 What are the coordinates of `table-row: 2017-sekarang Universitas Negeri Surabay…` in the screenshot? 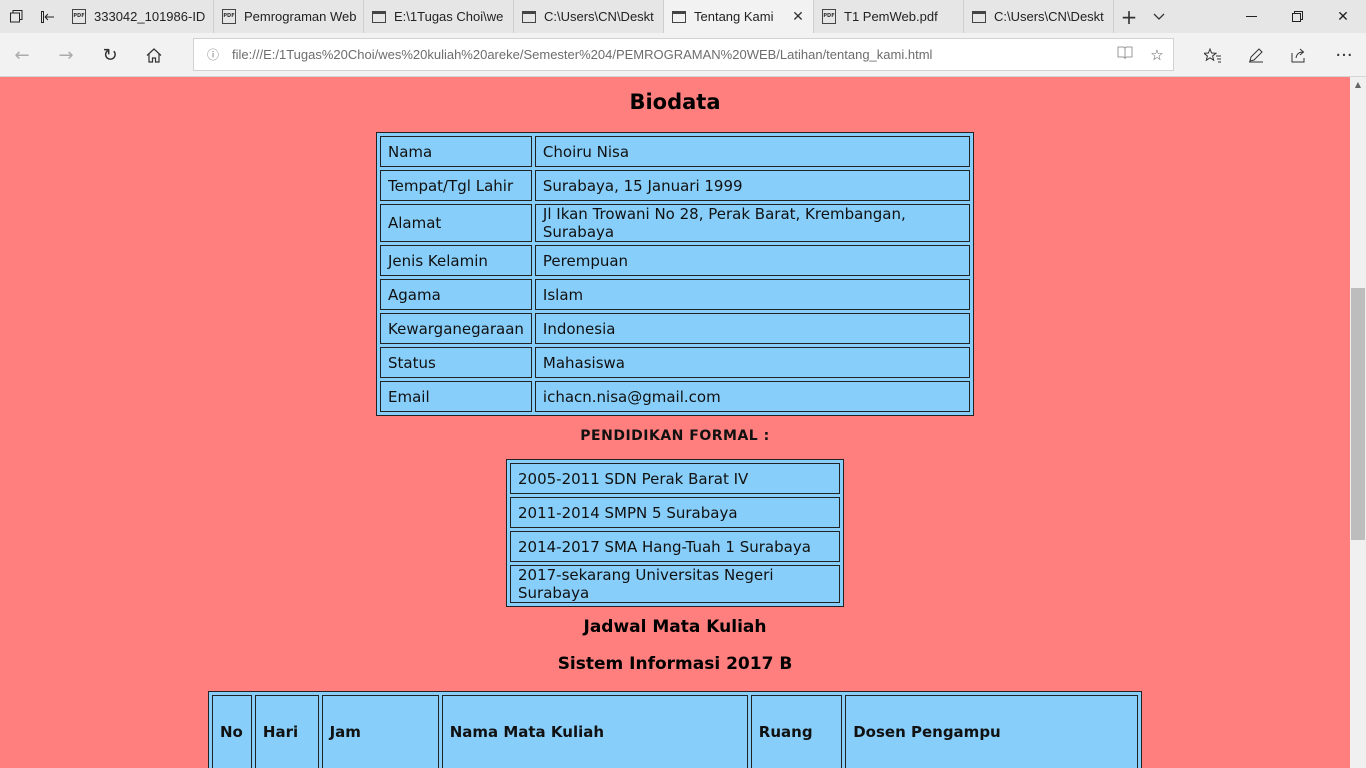 It's located at (675, 584).